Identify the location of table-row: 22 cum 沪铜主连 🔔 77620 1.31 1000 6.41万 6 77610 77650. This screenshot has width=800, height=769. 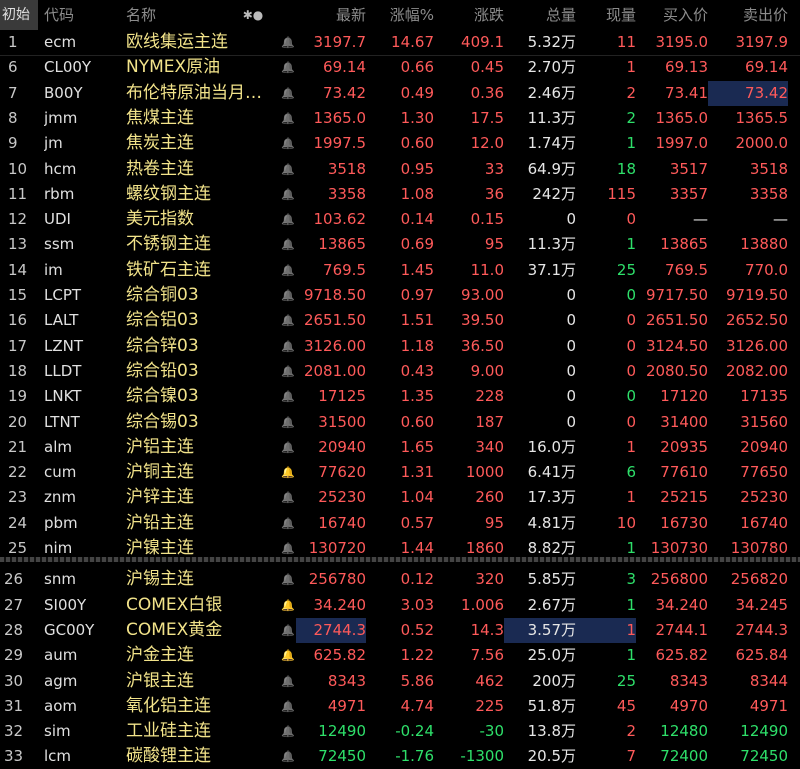
(400, 472).